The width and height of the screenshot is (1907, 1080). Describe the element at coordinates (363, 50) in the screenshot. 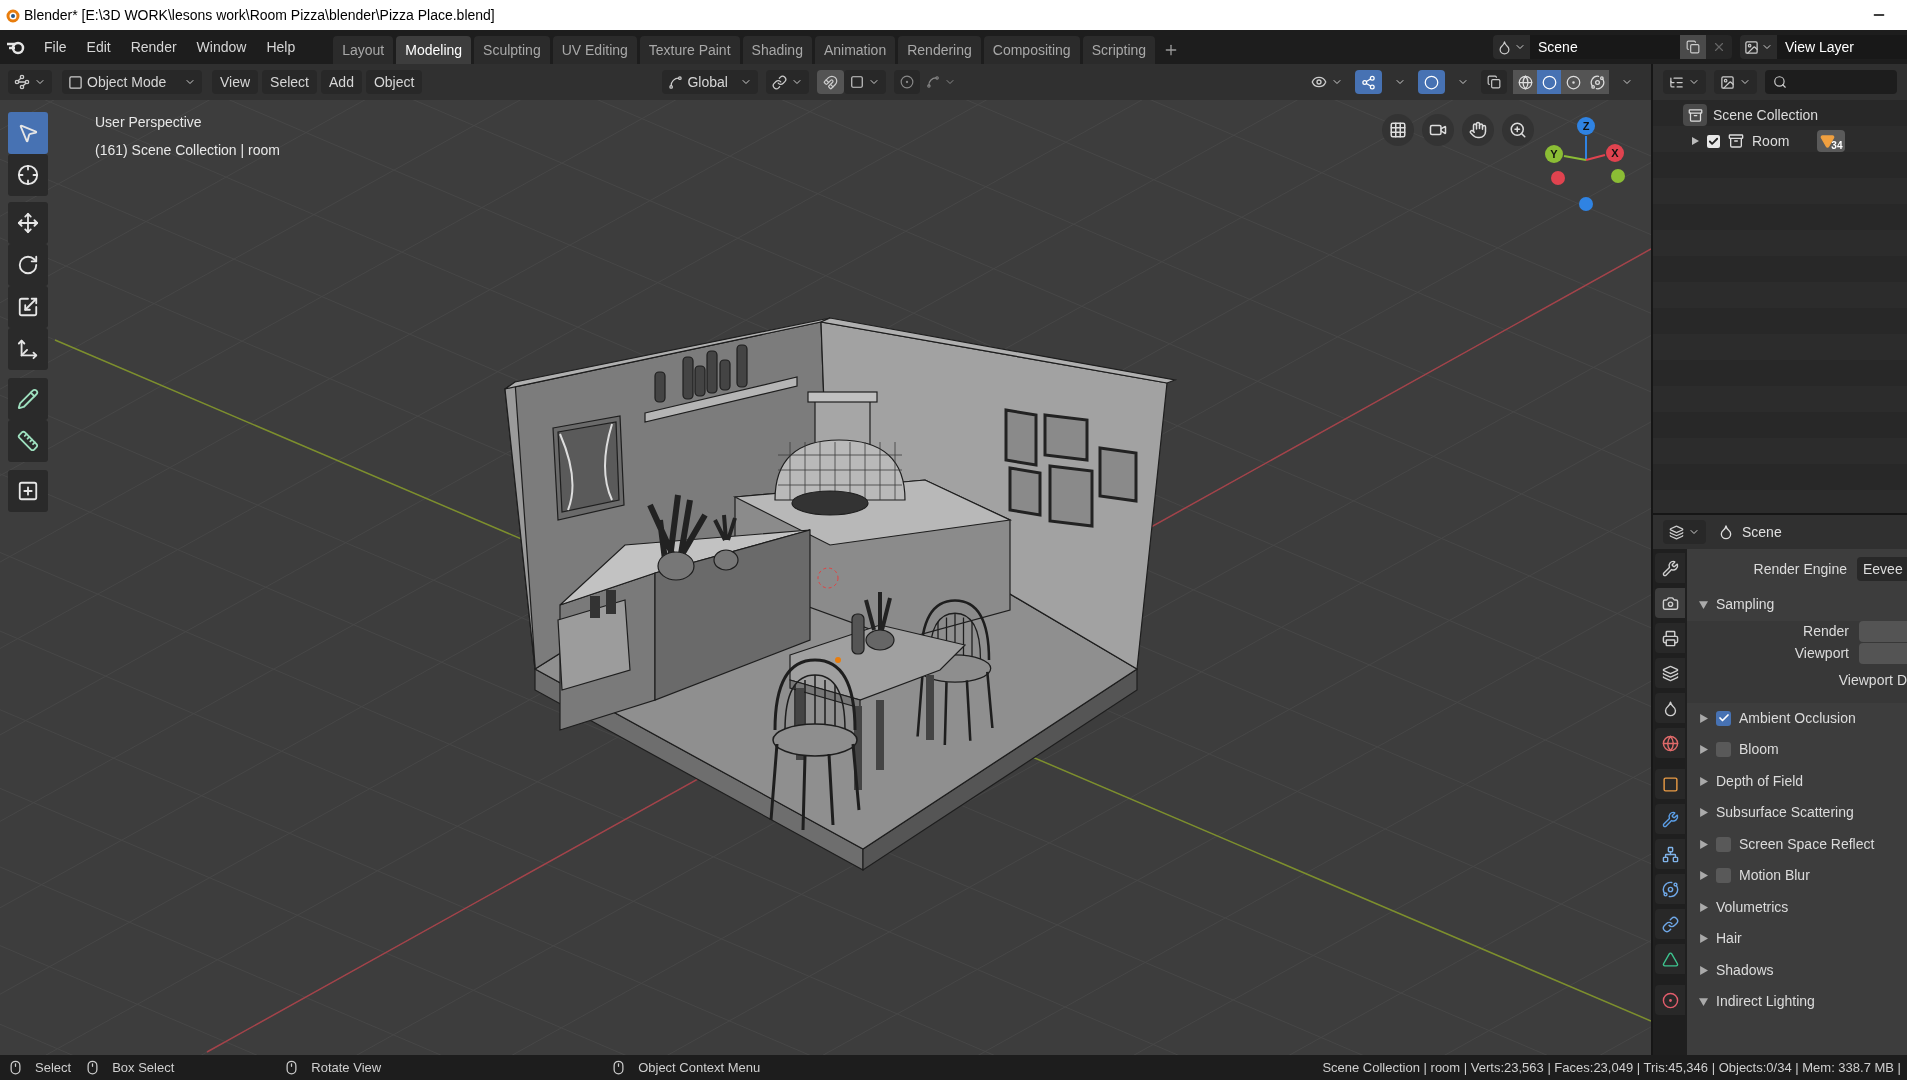

I see `workspace-tab: Layout` at that location.